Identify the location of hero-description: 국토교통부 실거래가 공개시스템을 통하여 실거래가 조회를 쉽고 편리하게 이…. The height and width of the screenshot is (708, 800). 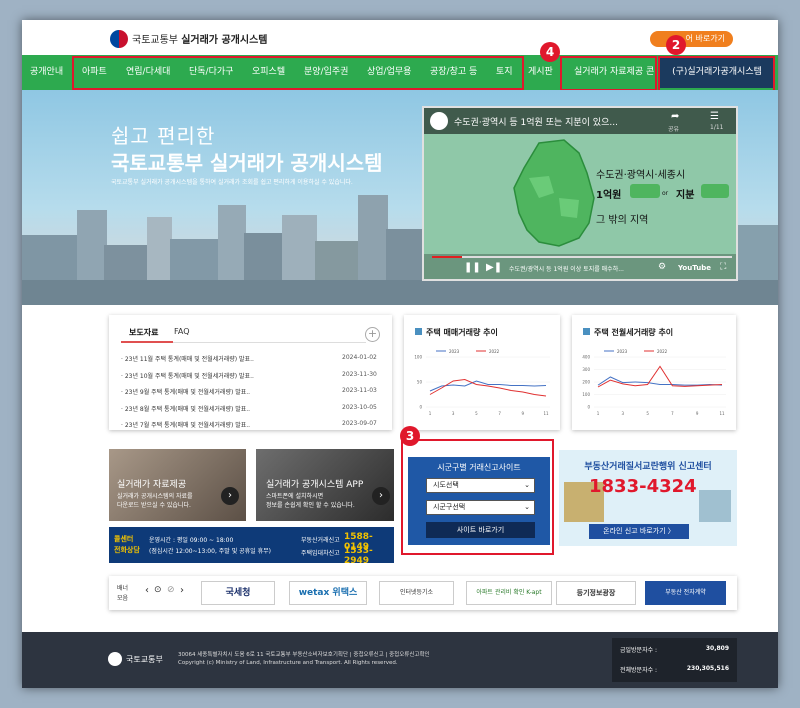
(232, 182).